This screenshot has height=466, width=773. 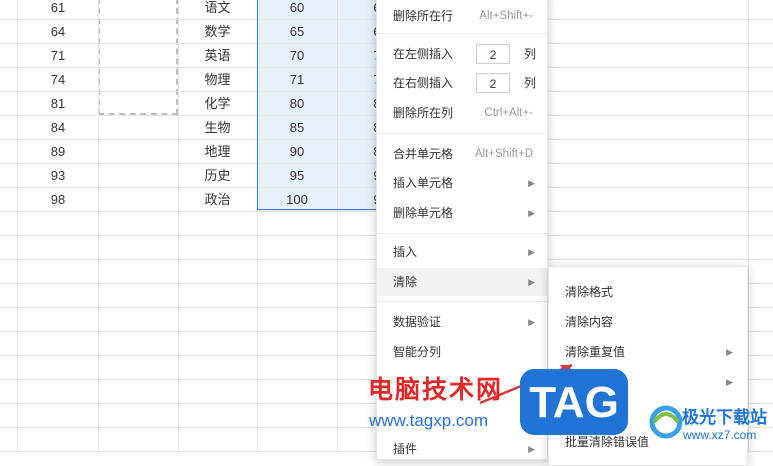 What do you see at coordinates (720, 435) in the screenshot?
I see `watermark-brand-url: www.xz7.com` at bounding box center [720, 435].